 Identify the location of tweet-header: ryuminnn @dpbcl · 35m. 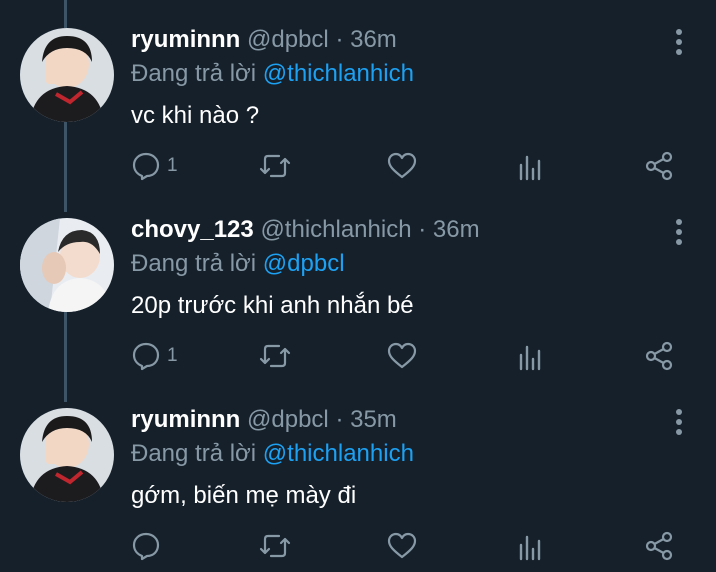
(264, 420).